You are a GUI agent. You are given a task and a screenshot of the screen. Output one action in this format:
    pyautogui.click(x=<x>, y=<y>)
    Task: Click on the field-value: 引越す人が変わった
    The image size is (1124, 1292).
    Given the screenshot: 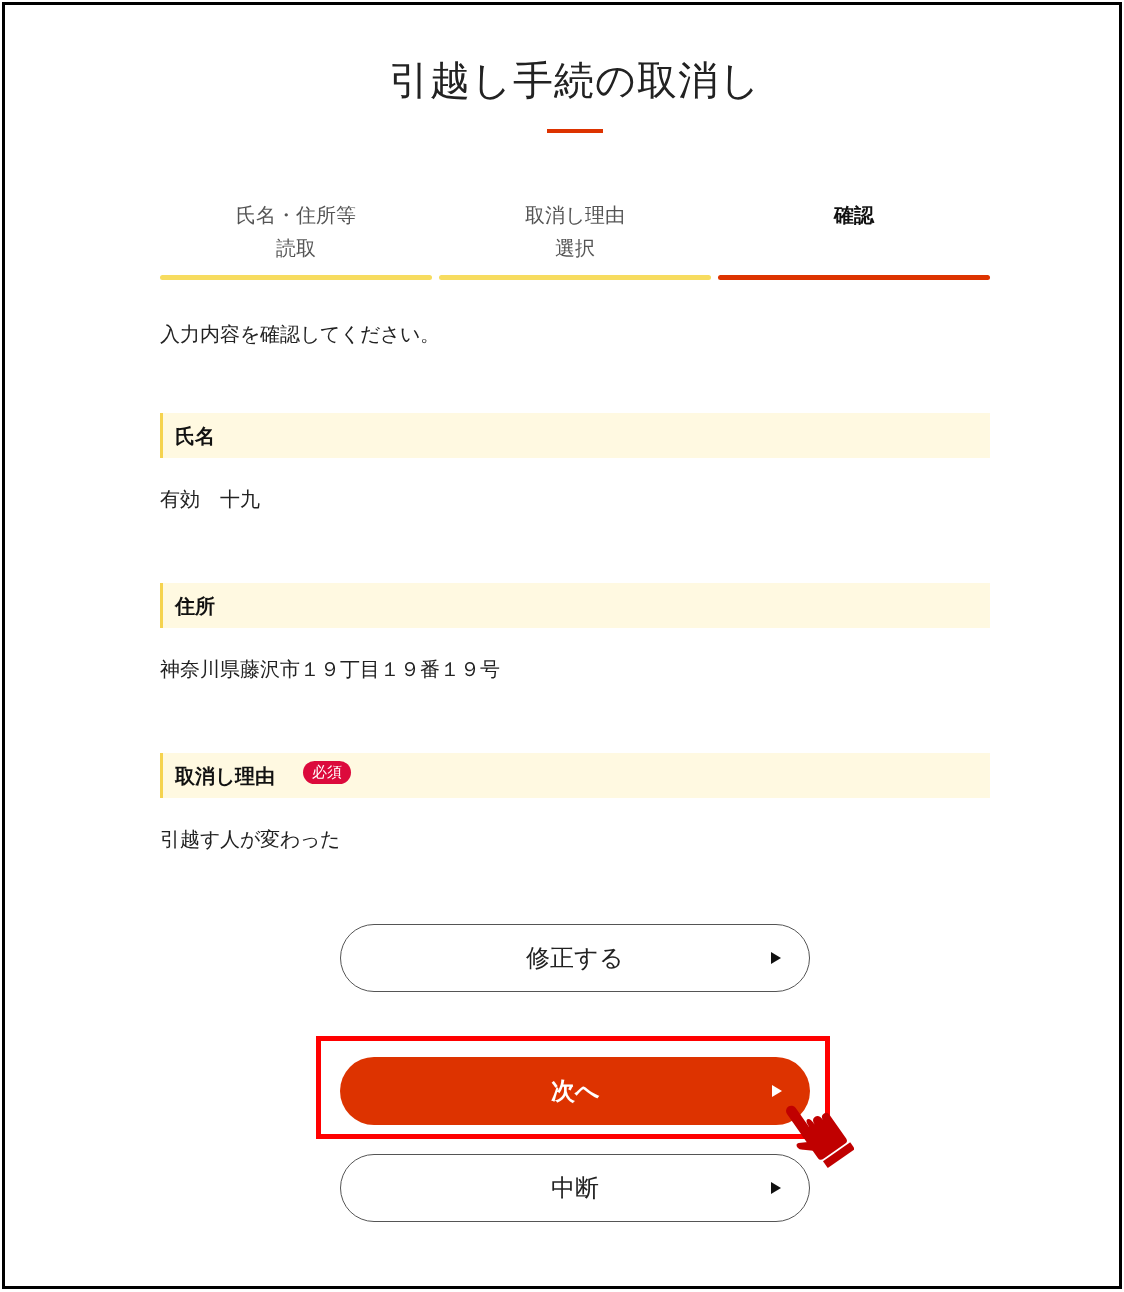 What is the action you would take?
    pyautogui.click(x=250, y=839)
    